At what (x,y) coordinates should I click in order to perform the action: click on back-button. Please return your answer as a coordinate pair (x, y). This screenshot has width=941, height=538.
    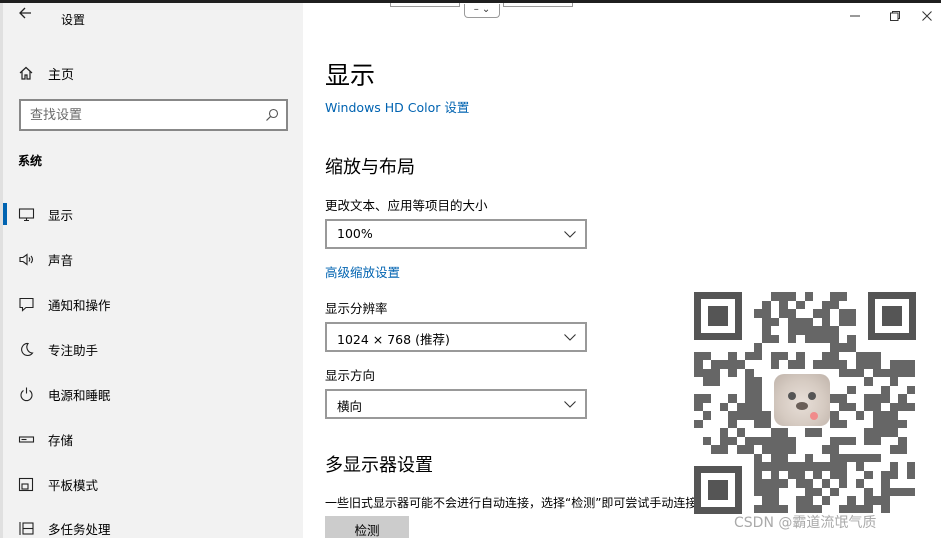
    Looking at the image, I should click on (25, 15).